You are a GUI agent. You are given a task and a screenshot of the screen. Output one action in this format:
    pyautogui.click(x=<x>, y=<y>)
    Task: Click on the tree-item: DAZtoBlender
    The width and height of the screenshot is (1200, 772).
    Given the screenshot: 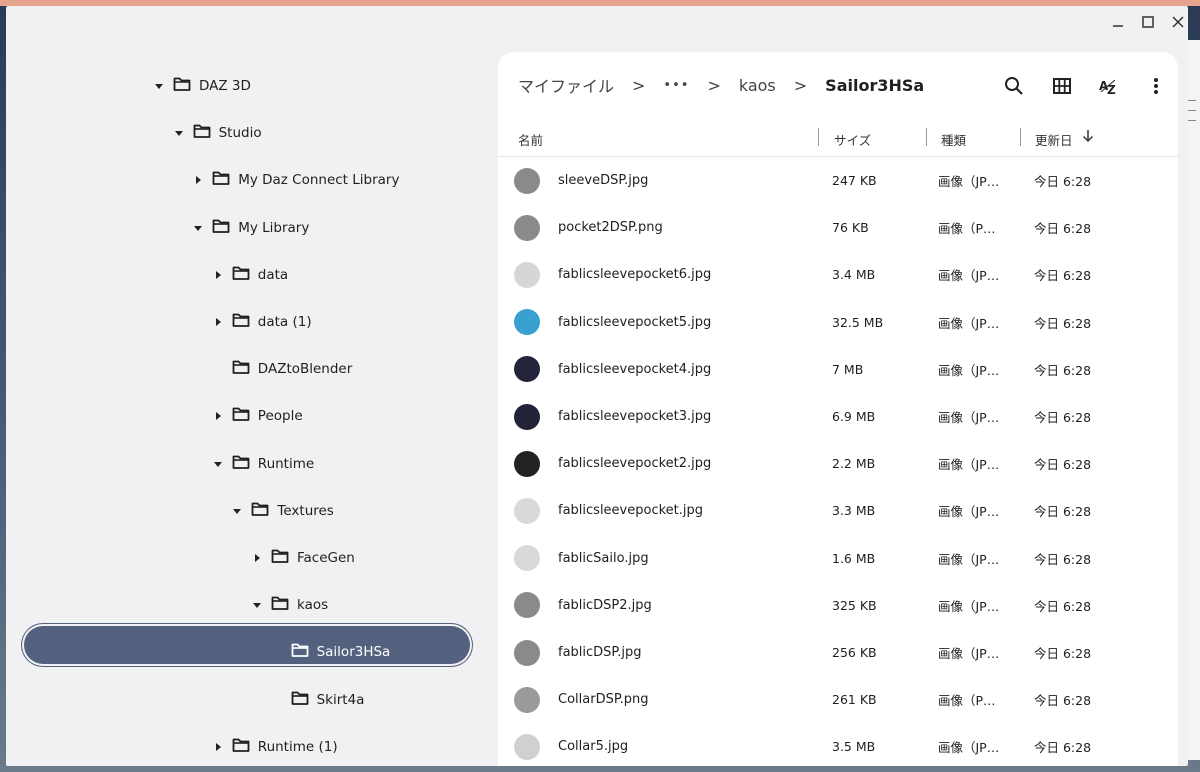 What is the action you would take?
    pyautogui.click(x=281, y=369)
    